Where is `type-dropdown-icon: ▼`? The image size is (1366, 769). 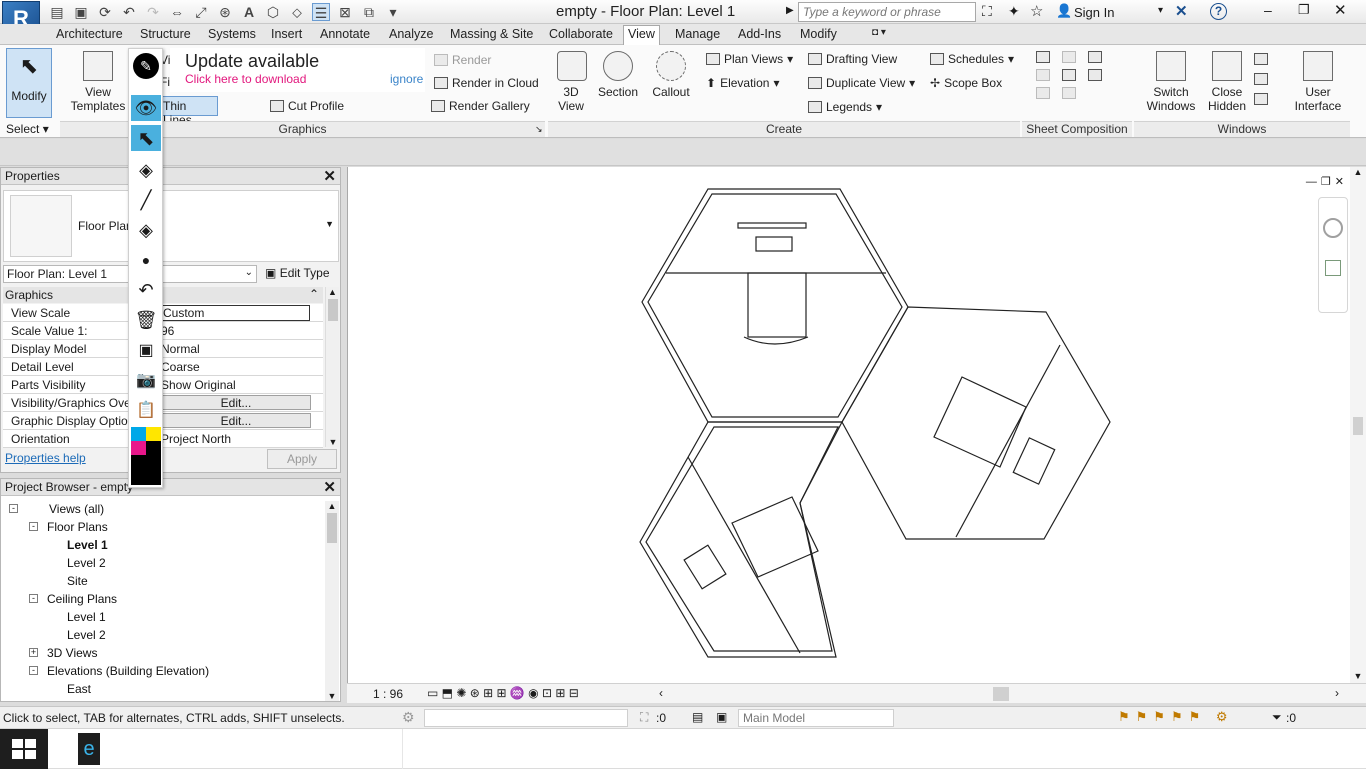 type-dropdown-icon: ▼ is located at coordinates (329, 224).